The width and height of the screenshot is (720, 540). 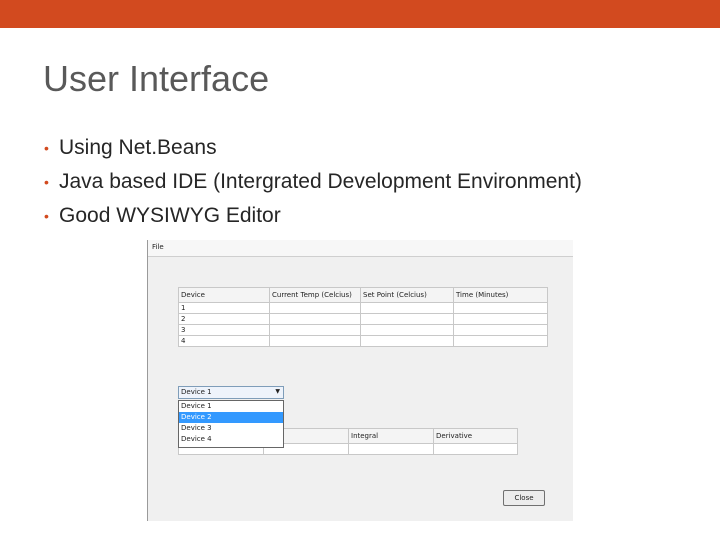 What do you see at coordinates (277, 391) in the screenshot?
I see `chevron-down-icon: ▼` at bounding box center [277, 391].